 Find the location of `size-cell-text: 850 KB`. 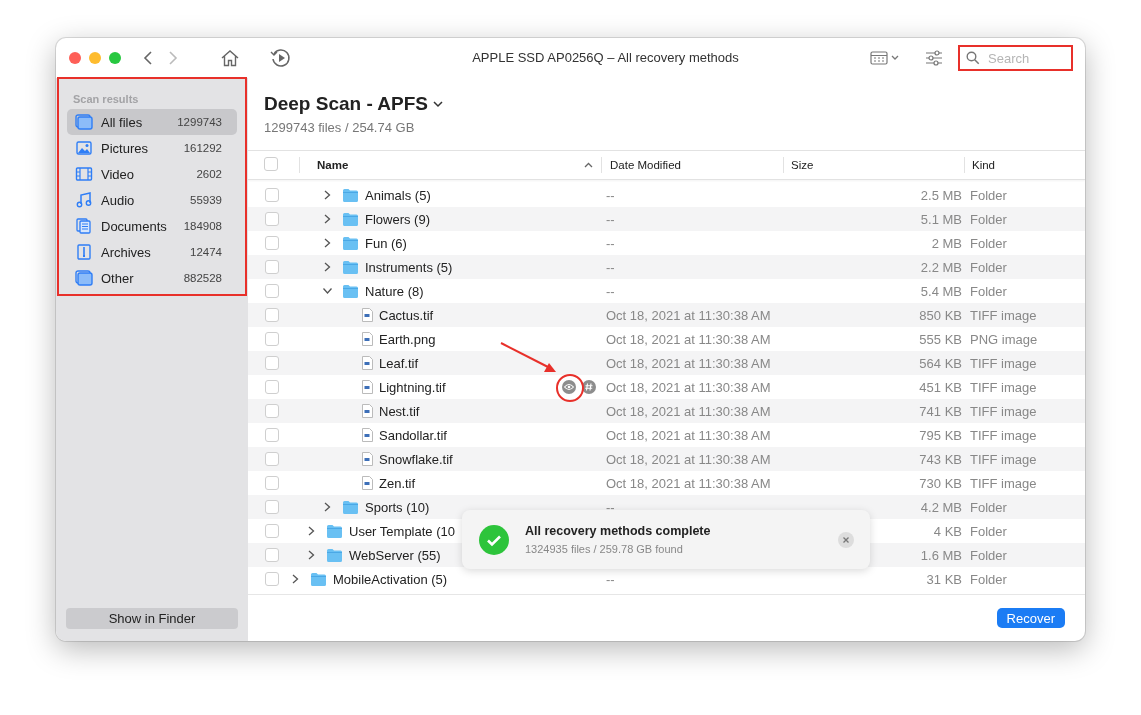

size-cell-text: 850 KB is located at coordinates (940, 315).